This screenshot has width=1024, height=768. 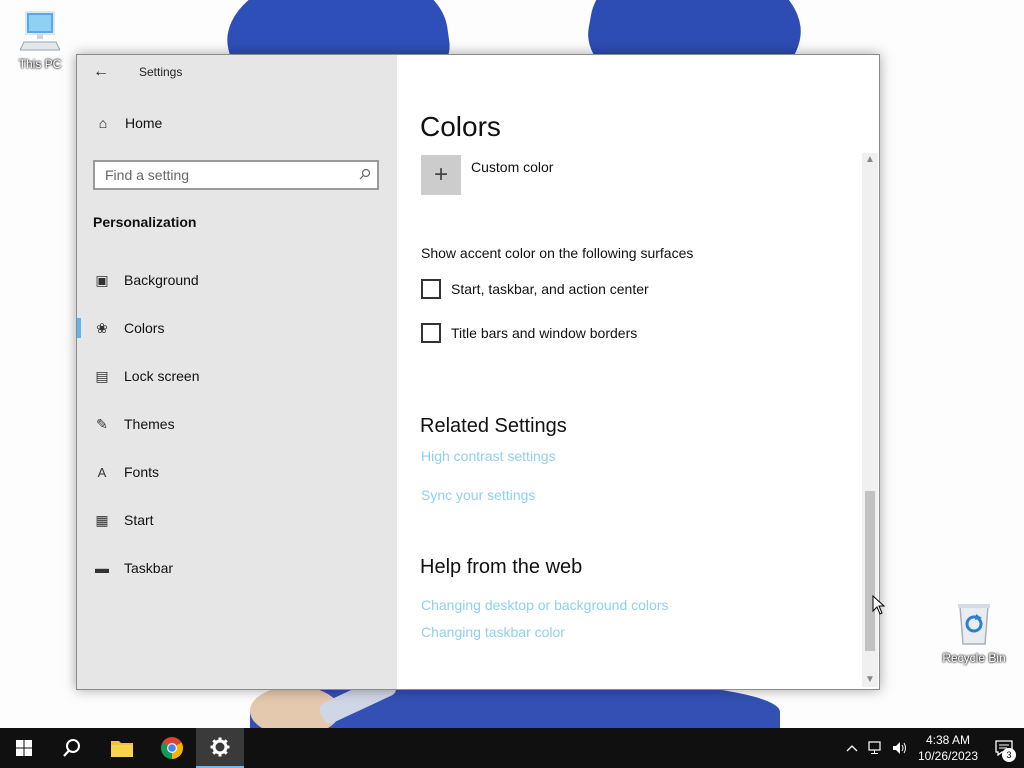 I want to click on network-icon, so click(x=876, y=748).